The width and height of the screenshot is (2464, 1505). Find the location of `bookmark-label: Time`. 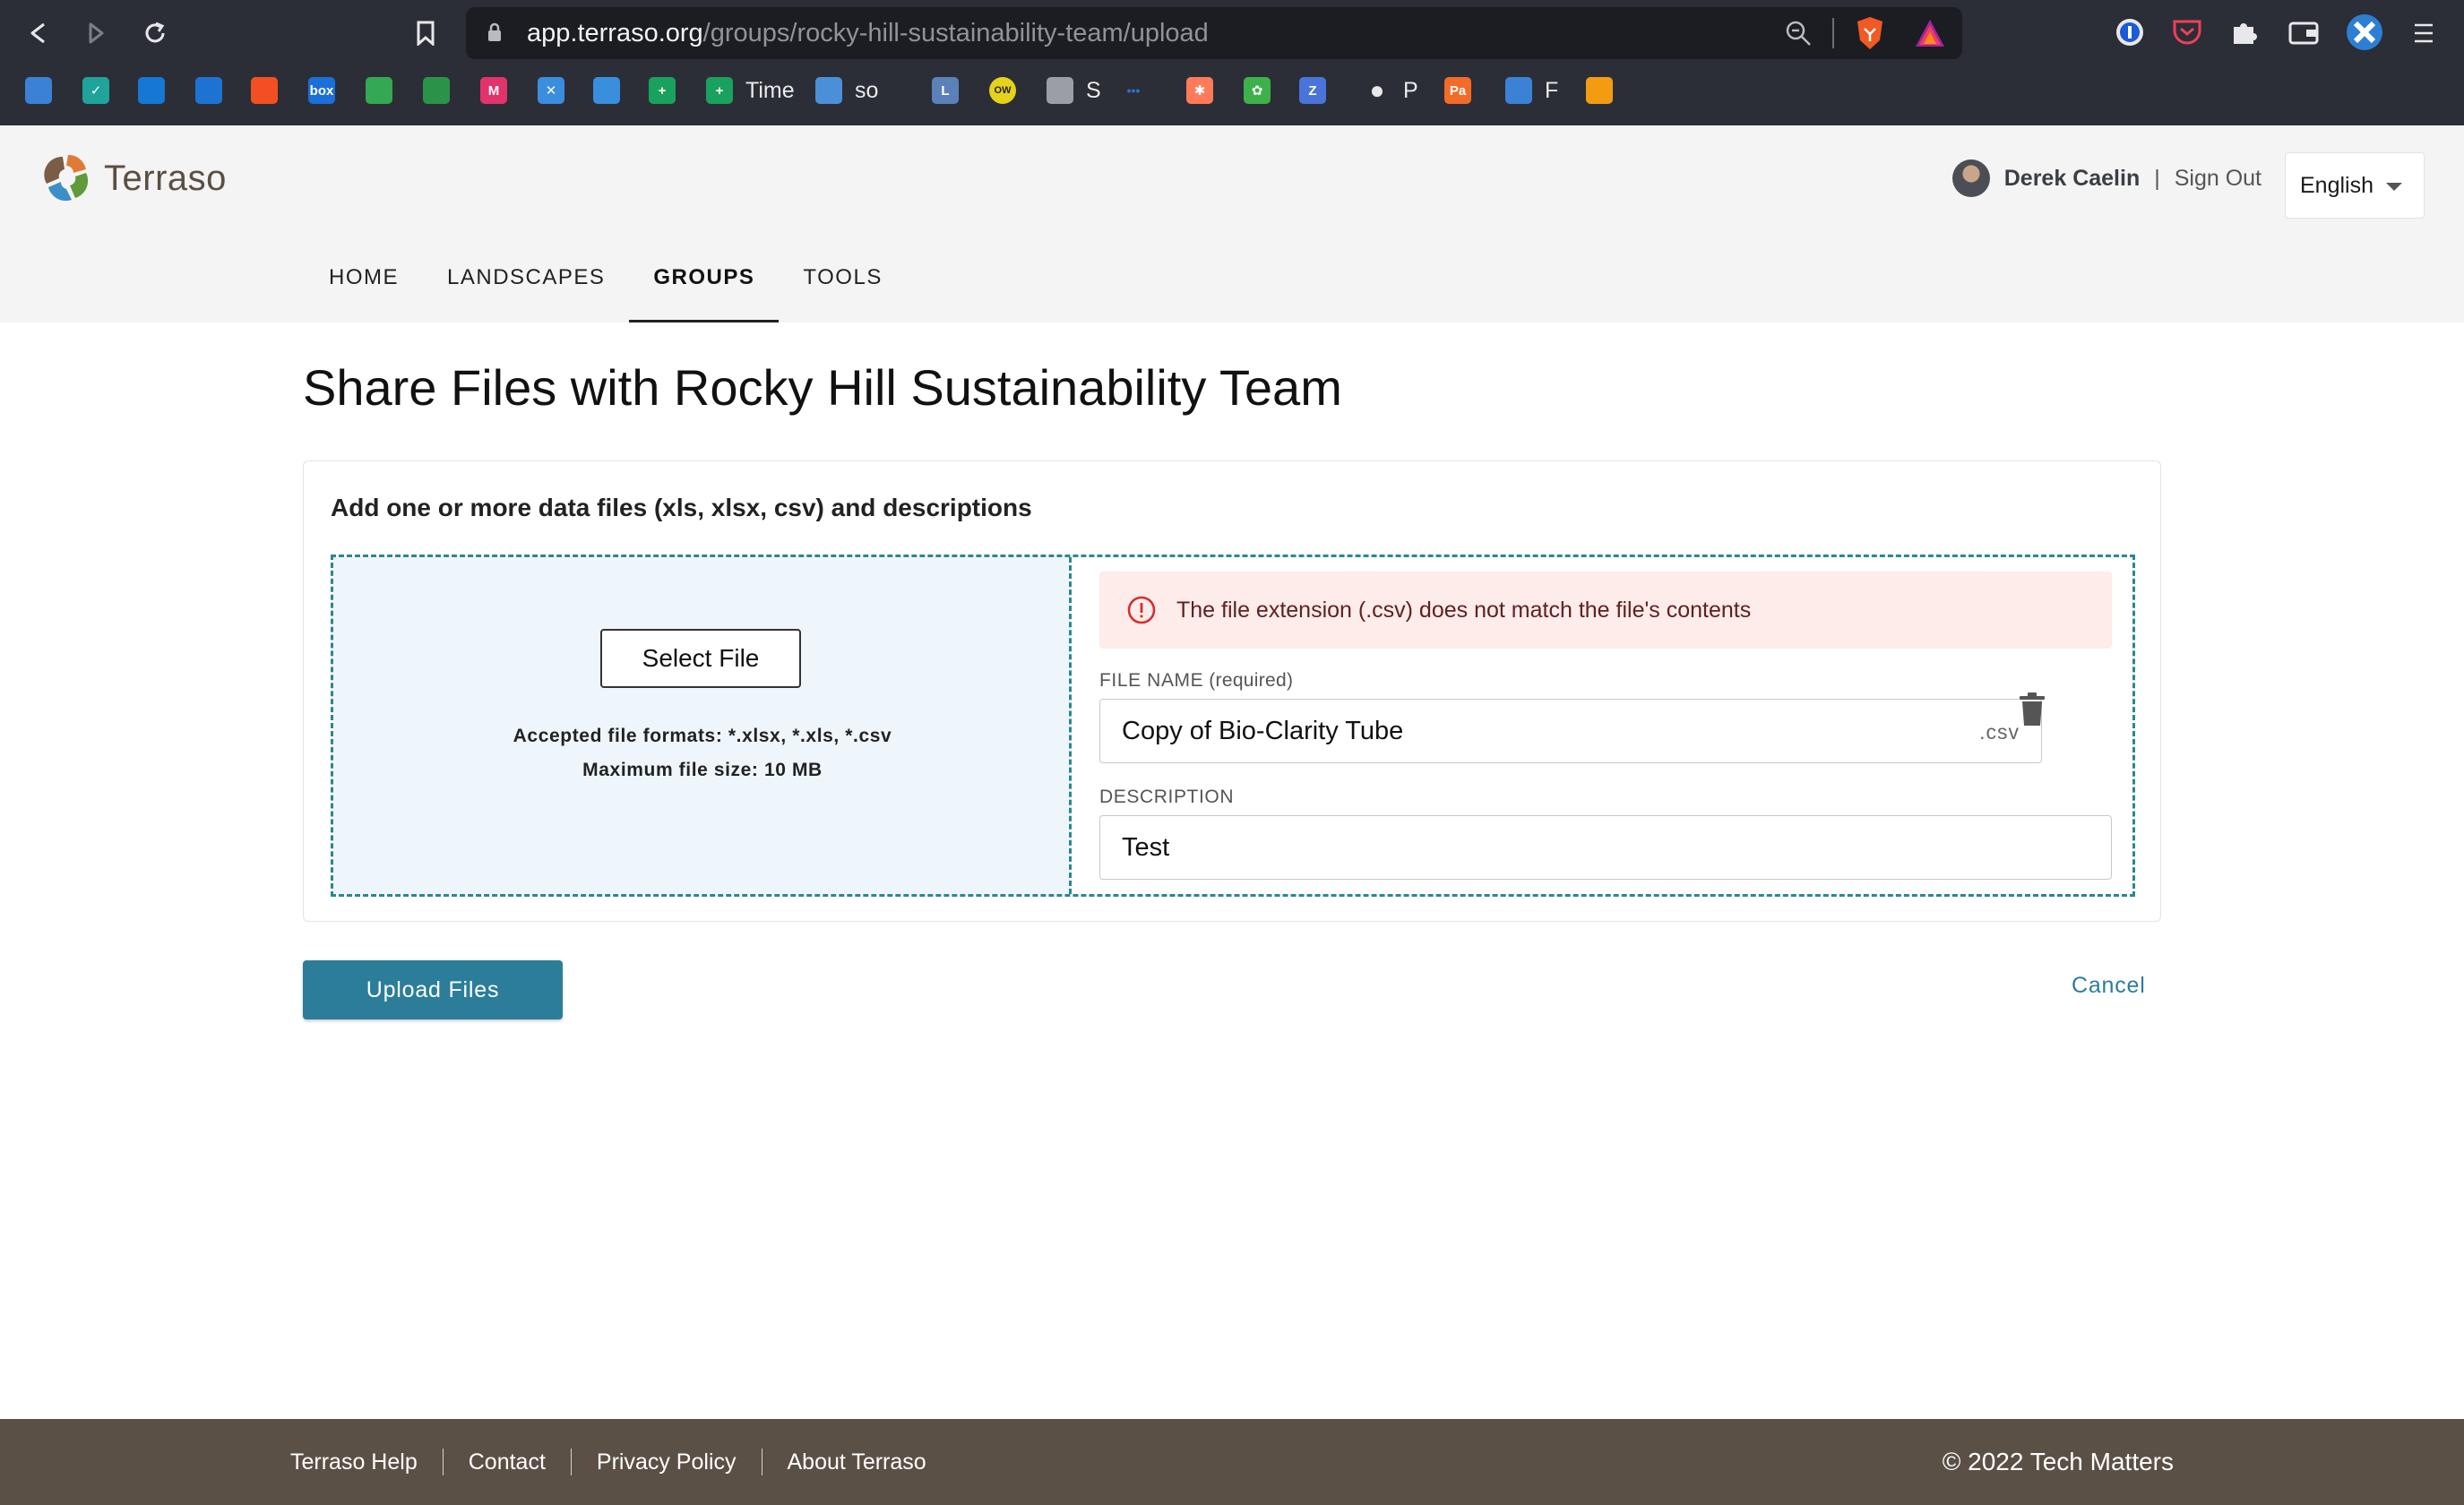

bookmark-label: Time is located at coordinates (770, 90).